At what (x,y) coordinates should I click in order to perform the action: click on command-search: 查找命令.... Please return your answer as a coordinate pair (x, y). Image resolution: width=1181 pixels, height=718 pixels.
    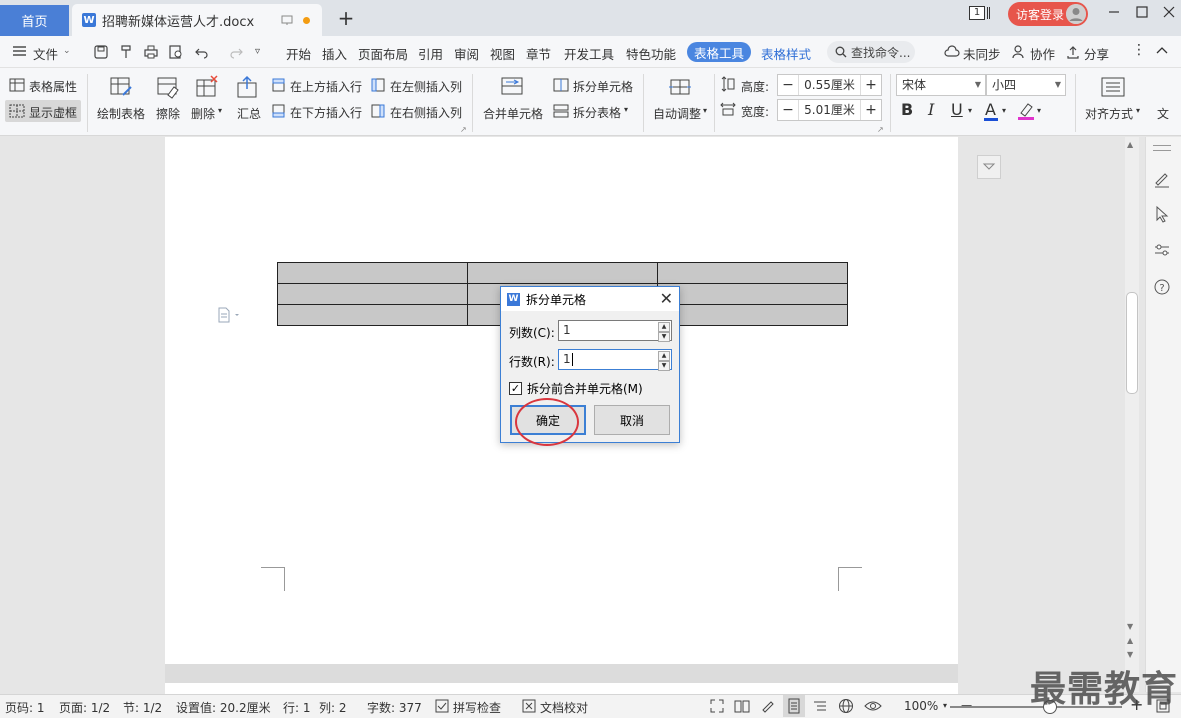
    Looking at the image, I should click on (871, 52).